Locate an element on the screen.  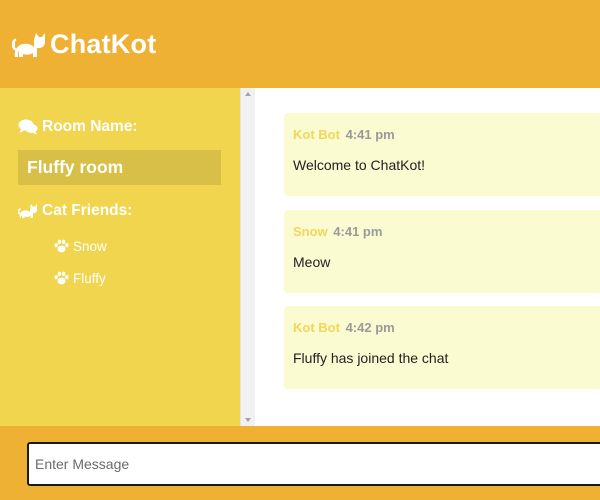
composer-bar is located at coordinates (300, 463).